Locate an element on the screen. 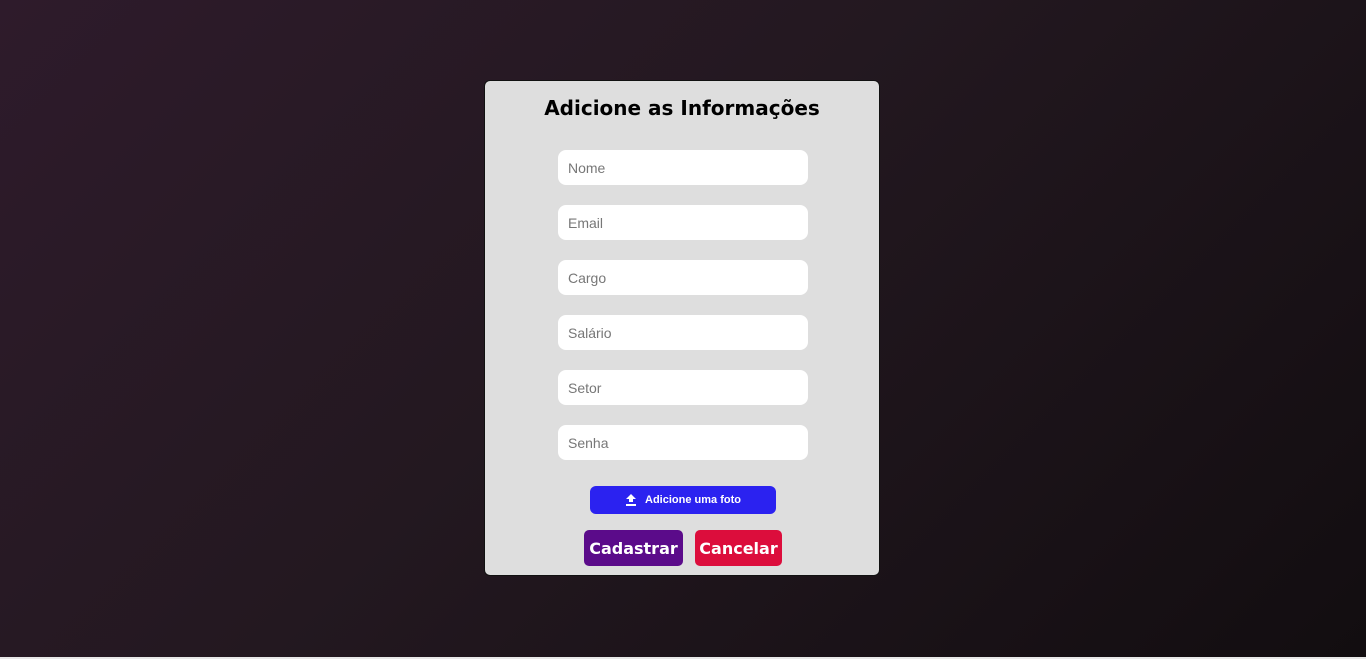  sector-input is located at coordinates (683, 387).